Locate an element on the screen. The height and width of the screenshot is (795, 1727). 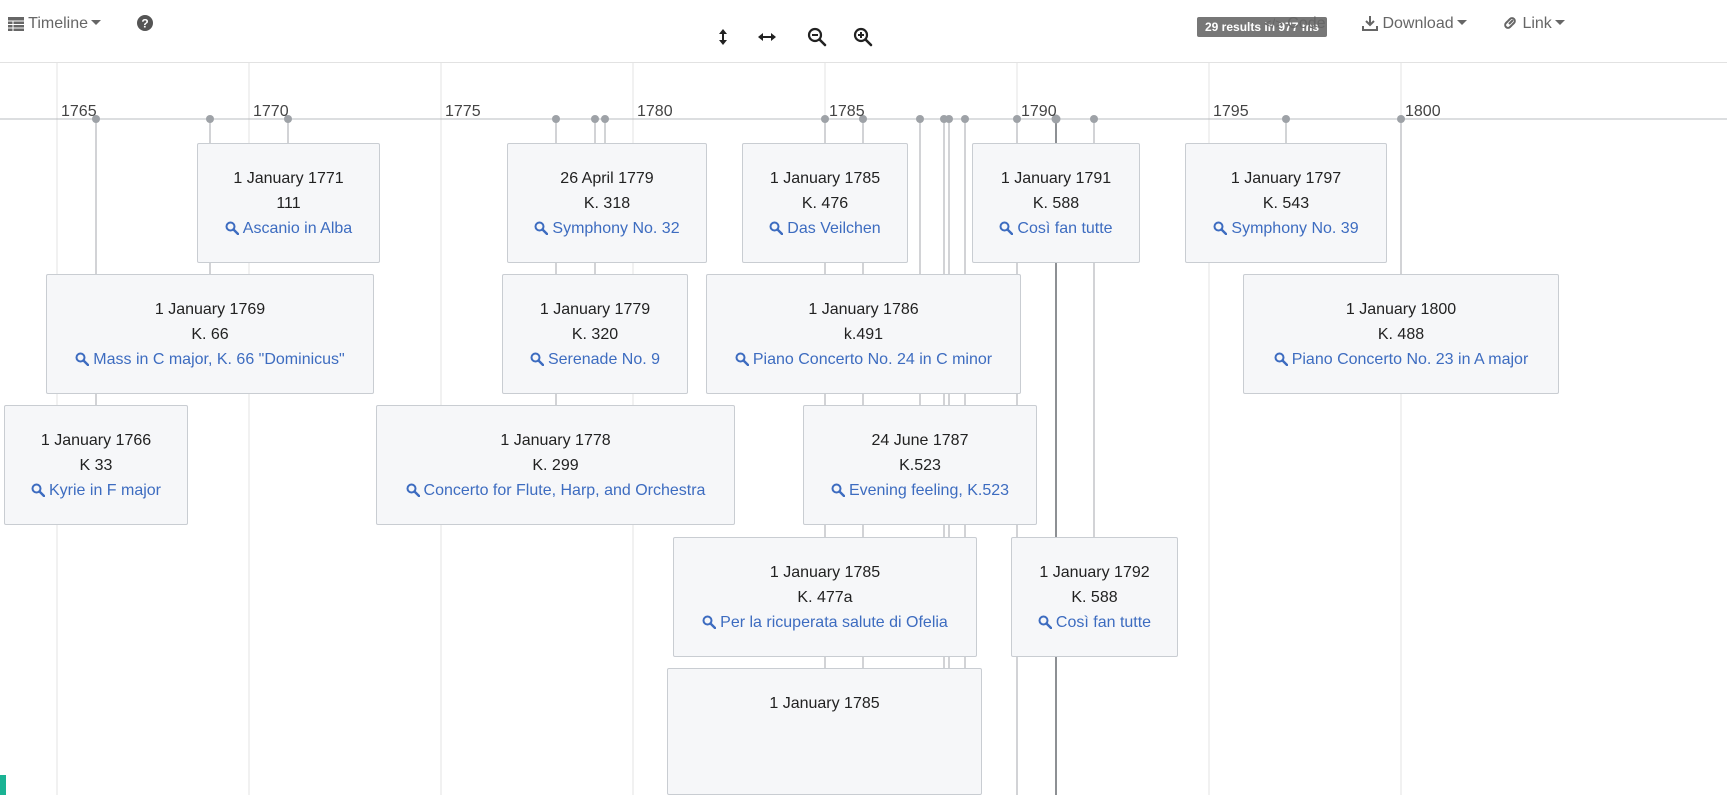
zoom-out-icon is located at coordinates (817, 37).